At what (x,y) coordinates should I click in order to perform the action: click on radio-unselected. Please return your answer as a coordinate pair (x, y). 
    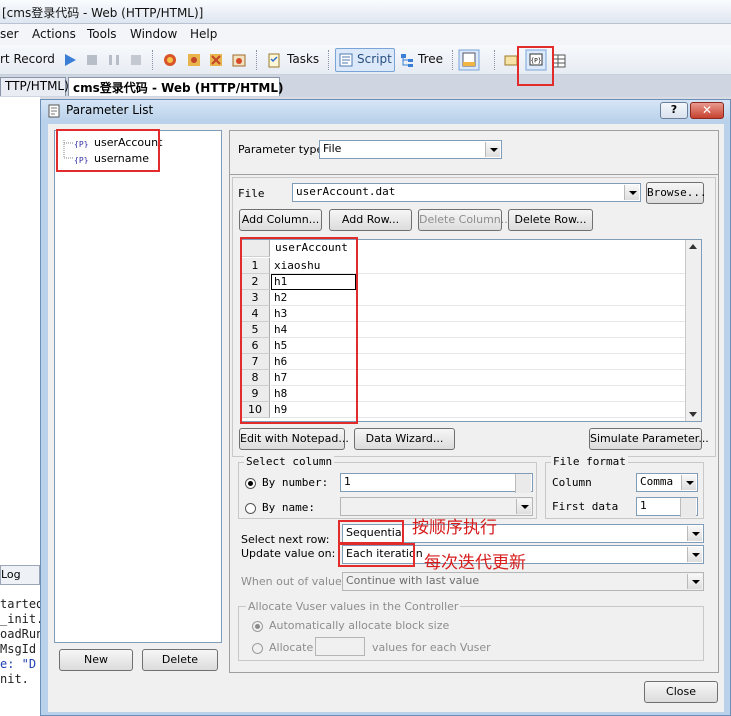
    Looking at the image, I should click on (257, 648).